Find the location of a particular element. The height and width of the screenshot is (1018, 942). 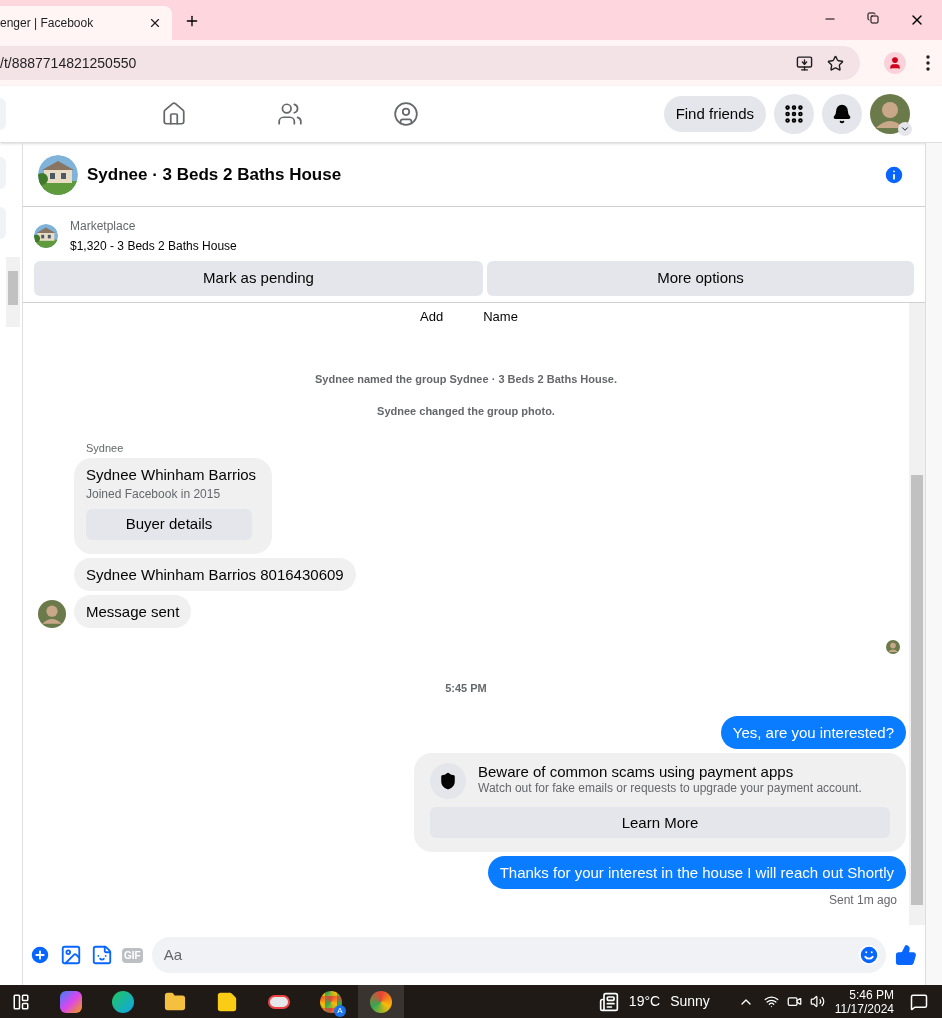

tab-label: Add is located at coordinates (432, 317).